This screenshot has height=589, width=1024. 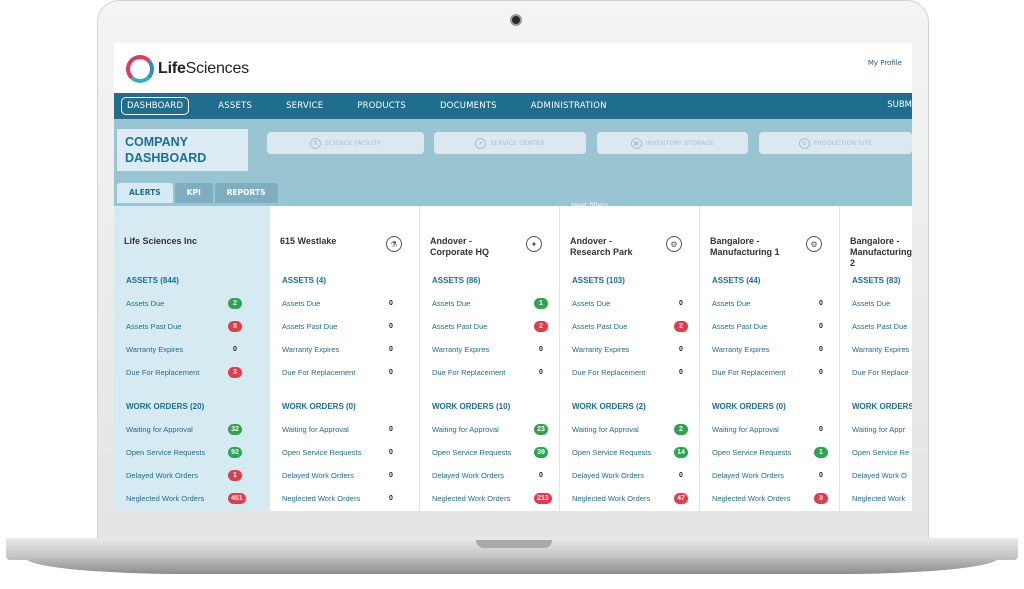 I want to click on alert-row: Open Service Re, so click(x=880, y=454).